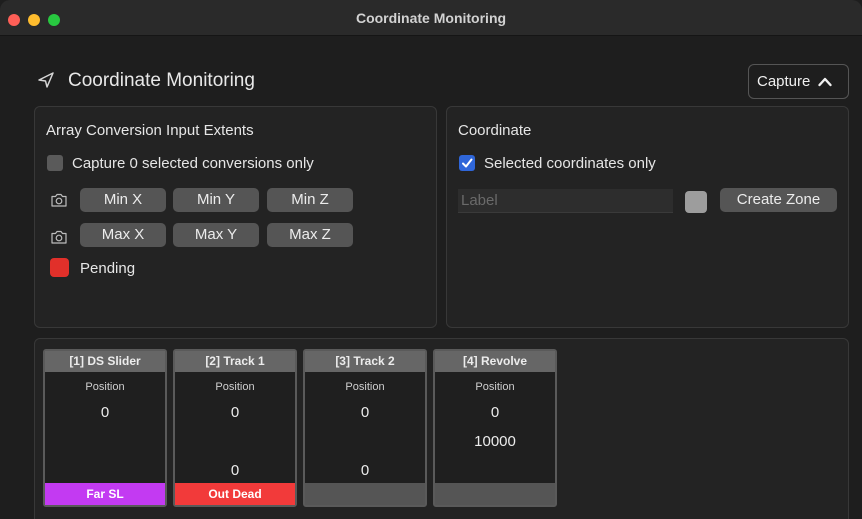 This screenshot has width=862, height=519. I want to click on pending-status-indicator, so click(59, 267).